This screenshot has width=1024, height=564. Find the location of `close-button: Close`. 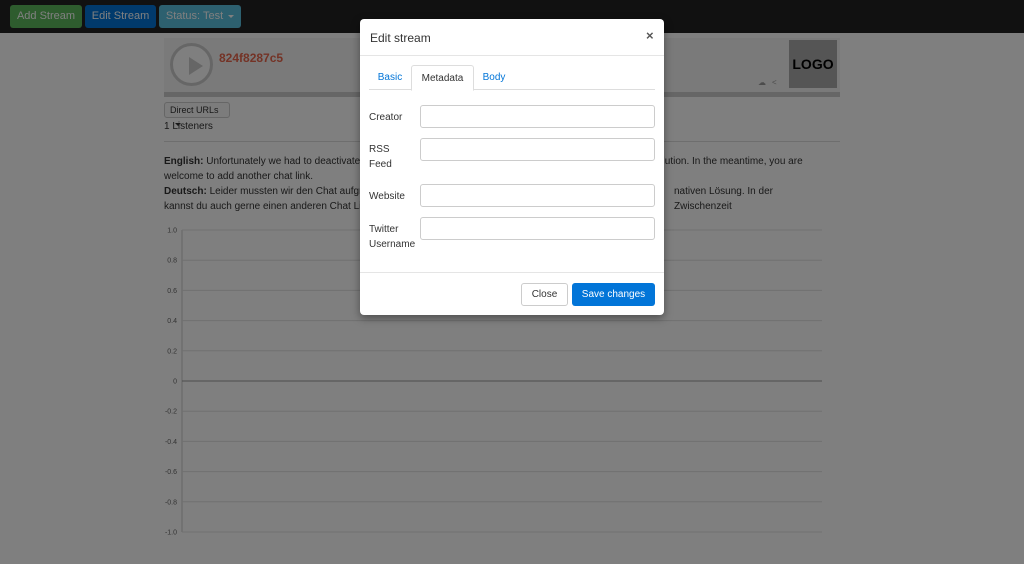

close-button: Close is located at coordinates (544, 294).